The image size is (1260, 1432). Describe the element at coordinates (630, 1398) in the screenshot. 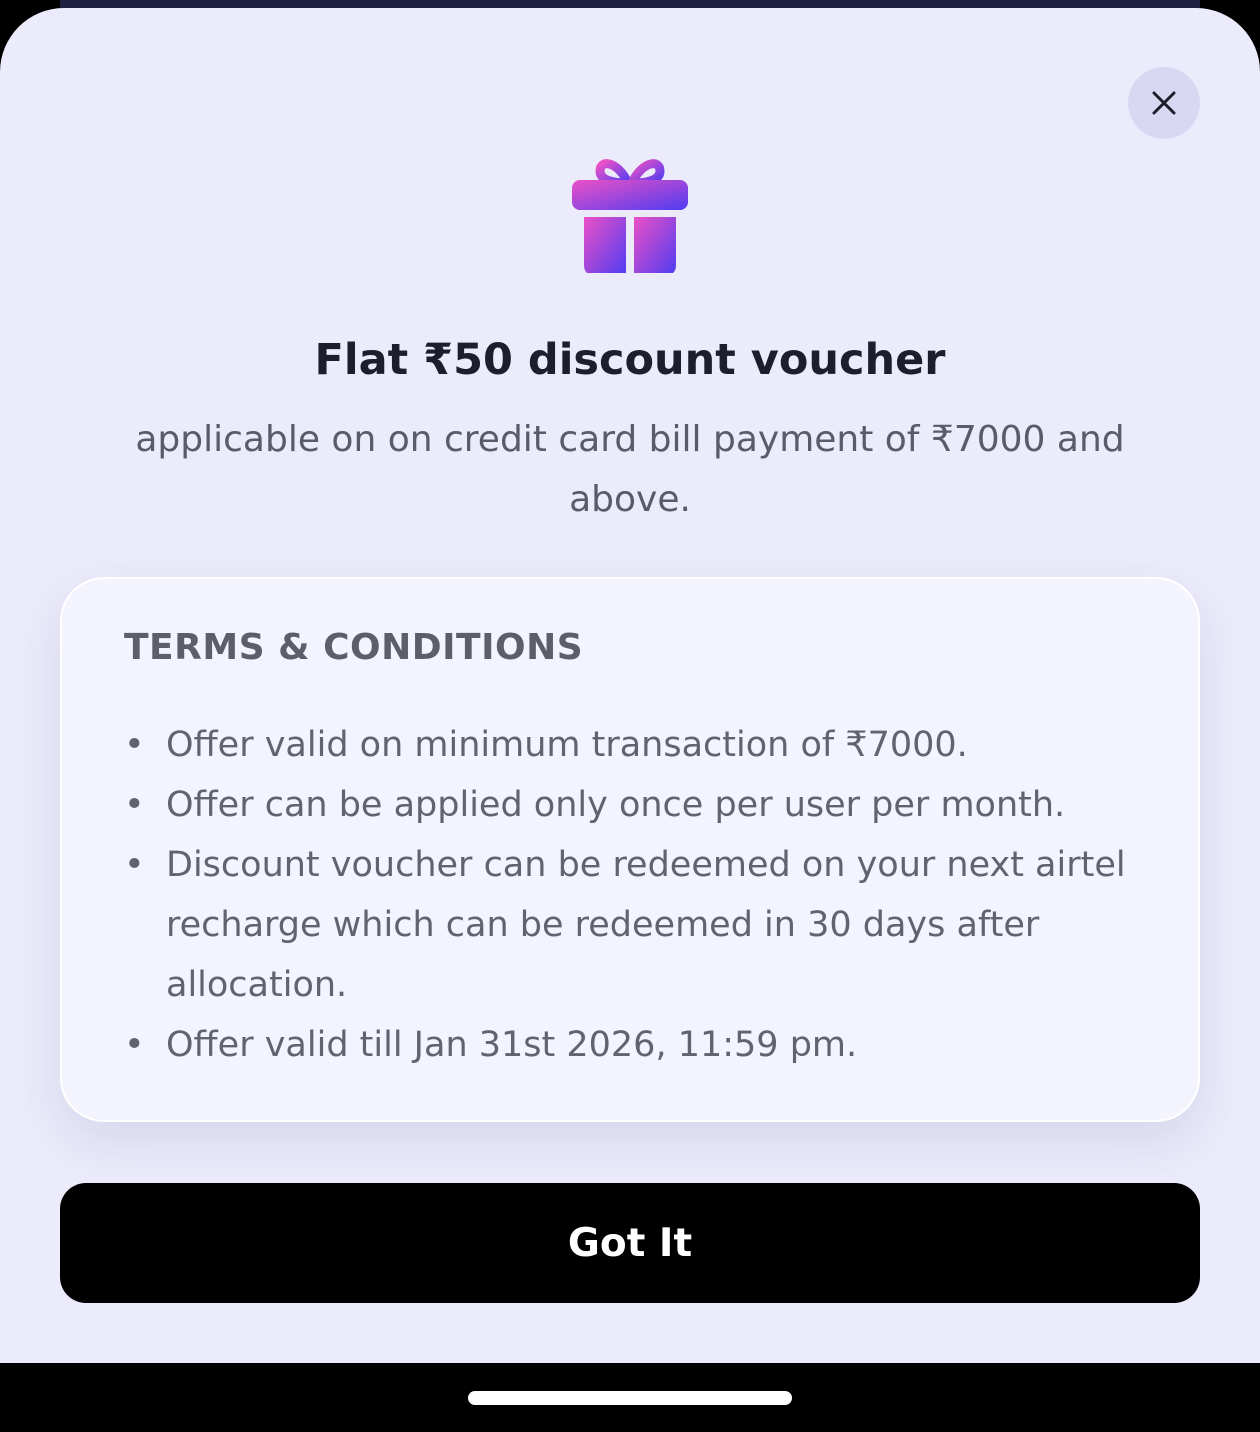

I see `home-indicator` at that location.